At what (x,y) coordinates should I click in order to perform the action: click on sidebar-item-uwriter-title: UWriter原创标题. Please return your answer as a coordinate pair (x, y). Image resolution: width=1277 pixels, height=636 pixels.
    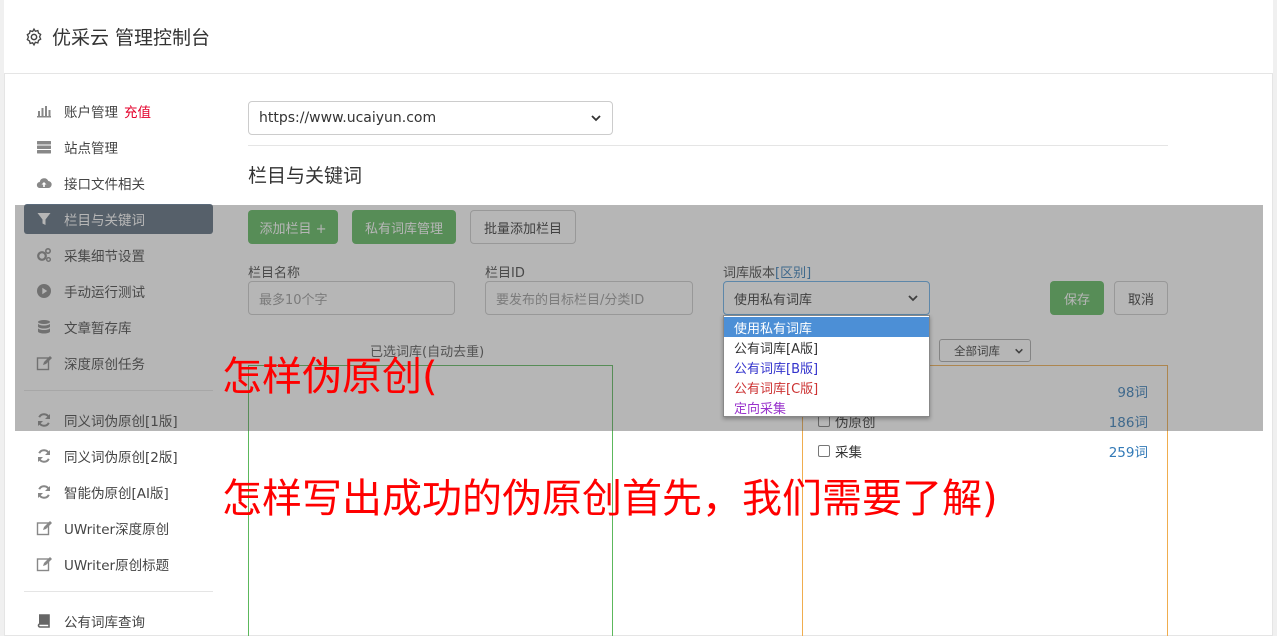
    Looking at the image, I should click on (118, 564).